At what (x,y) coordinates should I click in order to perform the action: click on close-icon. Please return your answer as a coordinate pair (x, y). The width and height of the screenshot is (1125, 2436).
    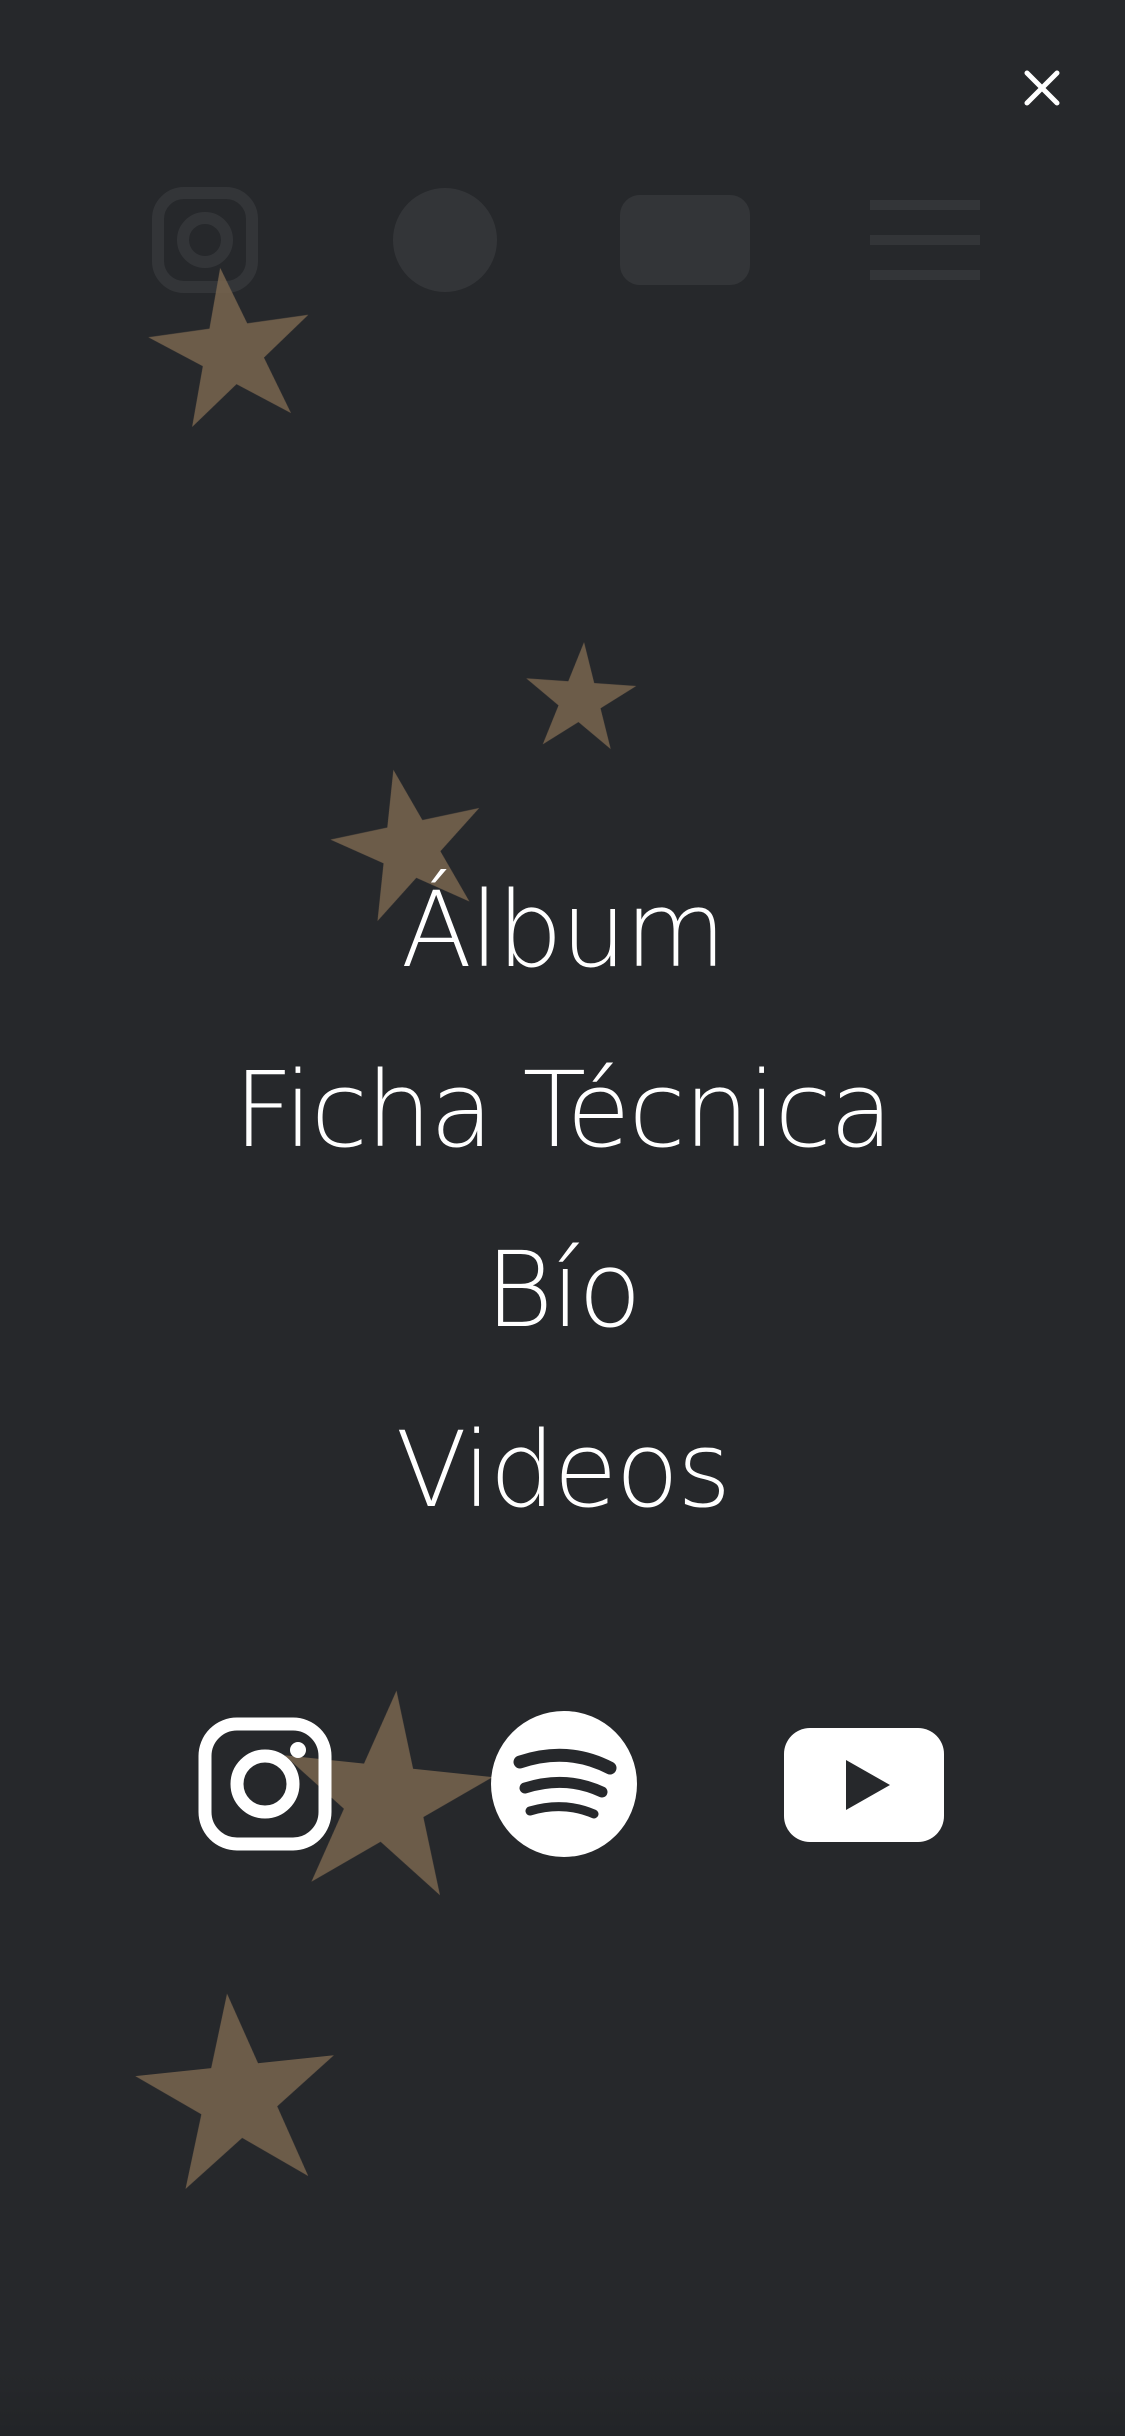
    Looking at the image, I should click on (1042, 88).